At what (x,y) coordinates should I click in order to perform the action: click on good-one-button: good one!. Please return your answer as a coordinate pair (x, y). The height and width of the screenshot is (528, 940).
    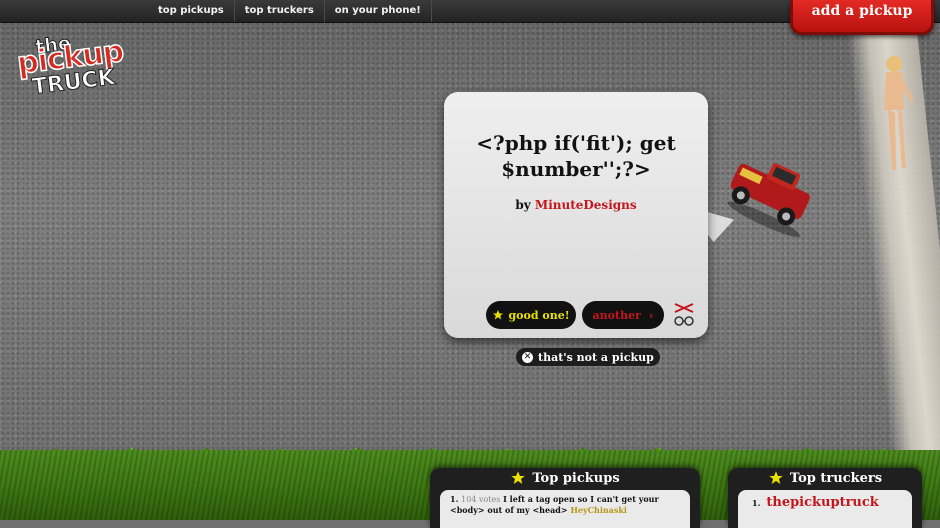
    Looking at the image, I should click on (531, 315).